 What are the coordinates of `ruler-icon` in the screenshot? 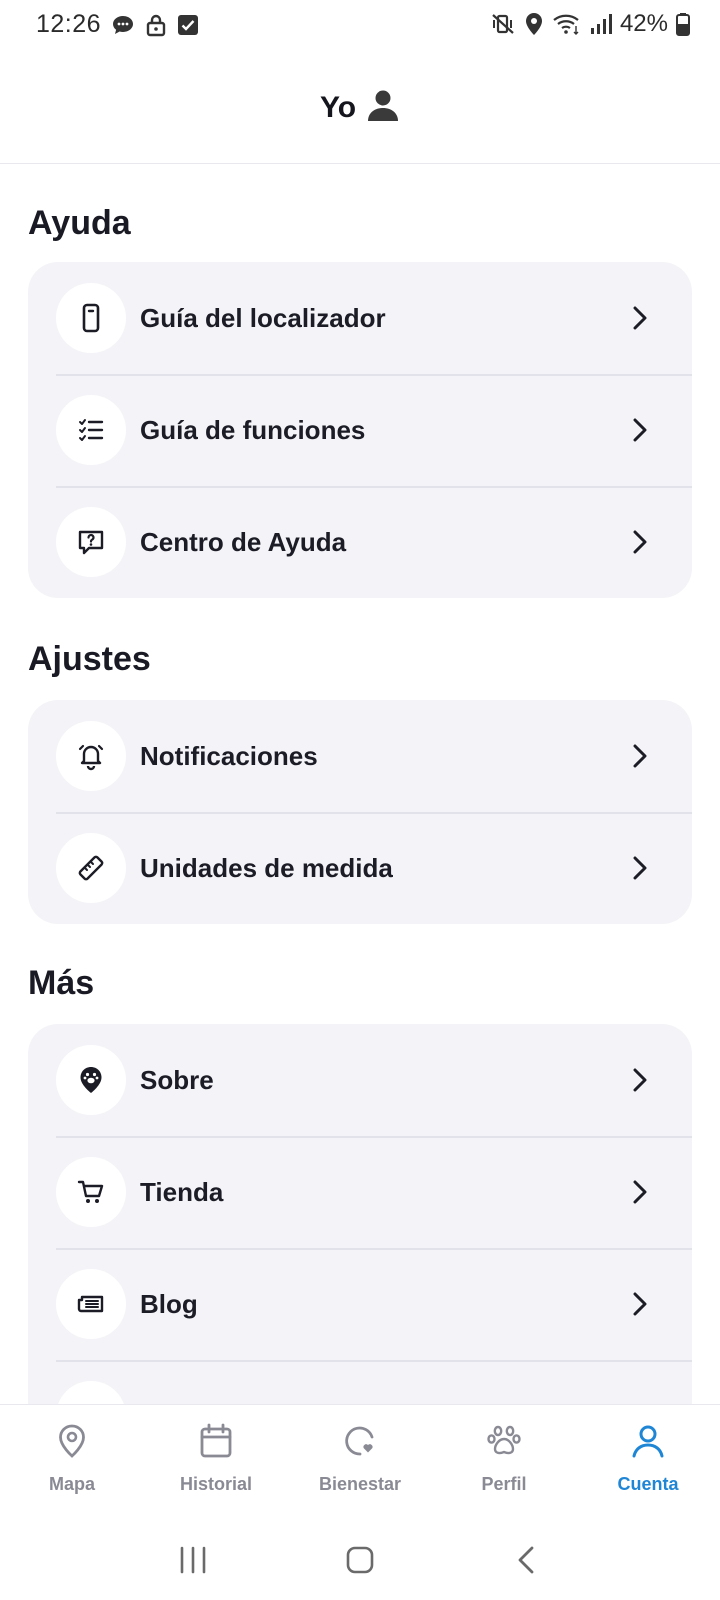 It's located at (91, 868).